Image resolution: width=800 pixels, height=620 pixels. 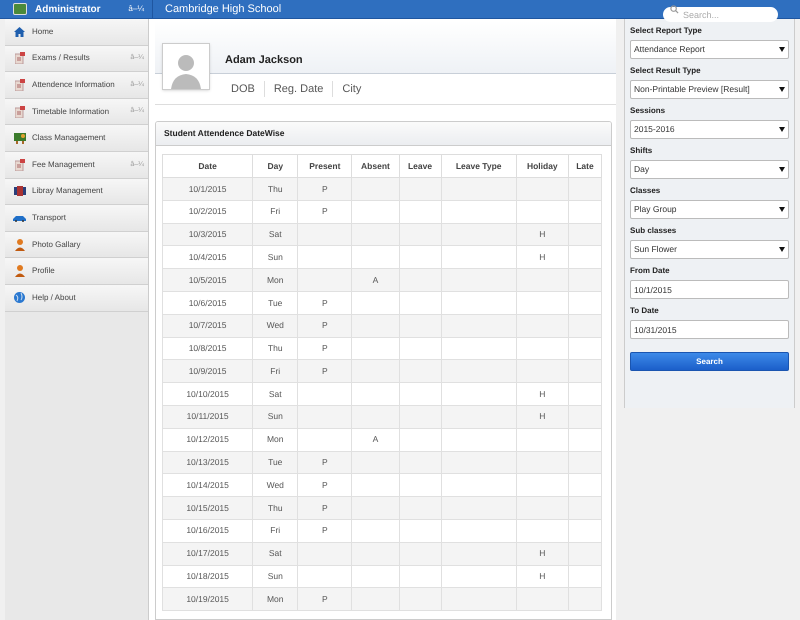 What do you see at coordinates (207, 508) in the screenshot?
I see `table-cell: 10/15/2015` at bounding box center [207, 508].